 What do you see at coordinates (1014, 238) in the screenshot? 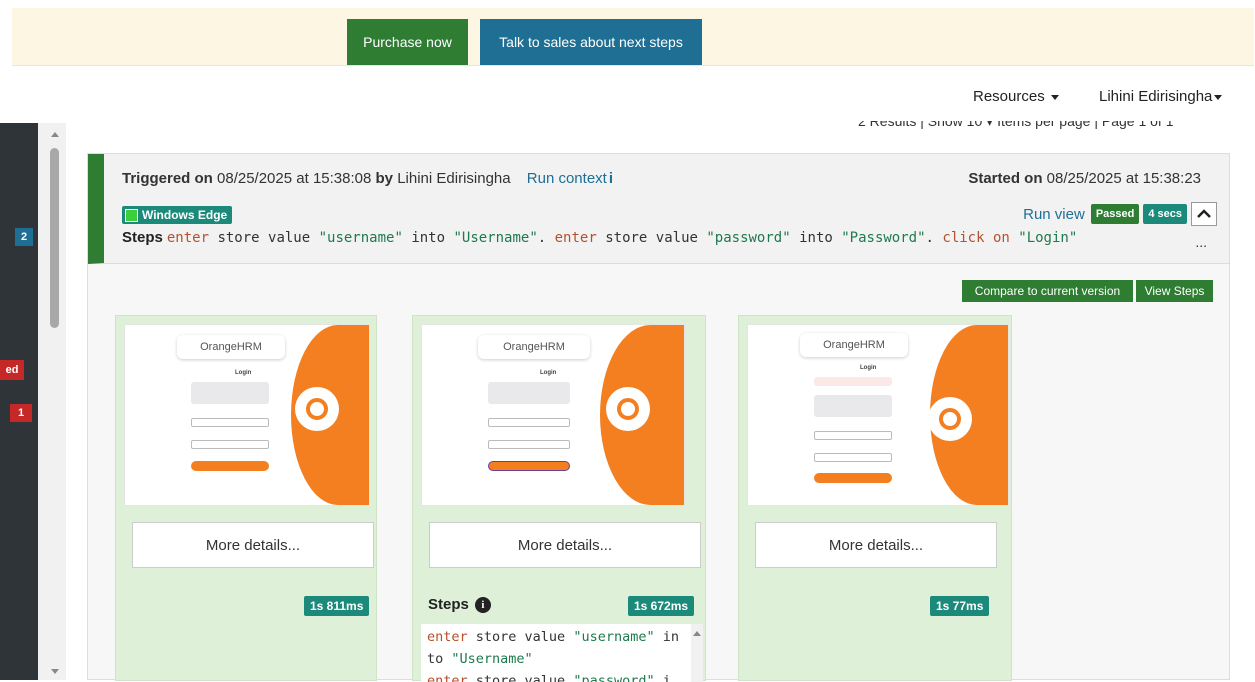
I see `step-token` at bounding box center [1014, 238].